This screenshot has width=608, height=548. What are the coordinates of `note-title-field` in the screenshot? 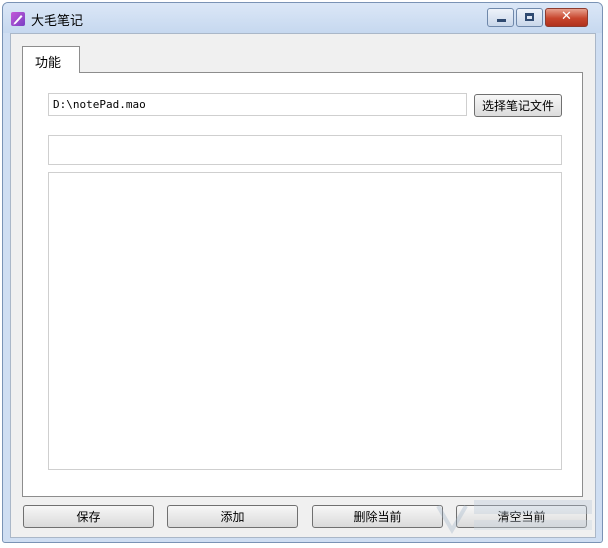 It's located at (305, 150).